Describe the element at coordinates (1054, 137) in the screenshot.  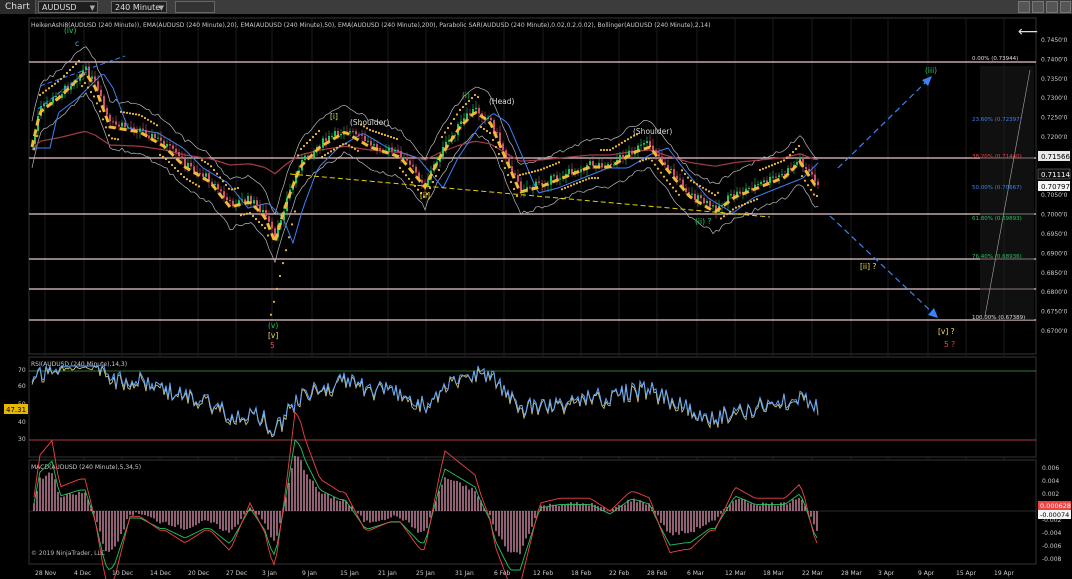
I see `price-tick-label: 0.7200'0` at that location.